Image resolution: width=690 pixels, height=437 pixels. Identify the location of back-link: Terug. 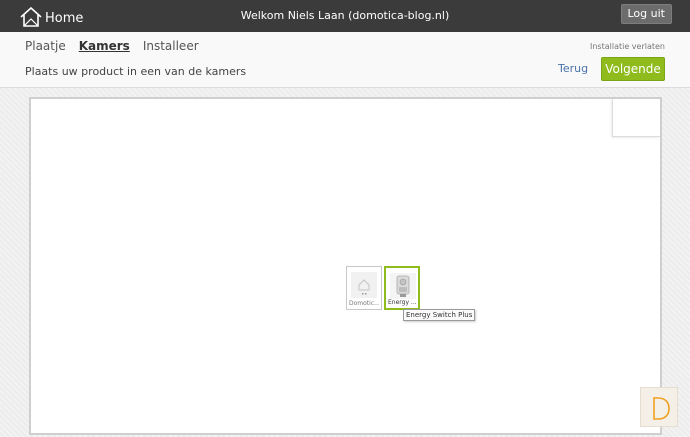
(573, 68).